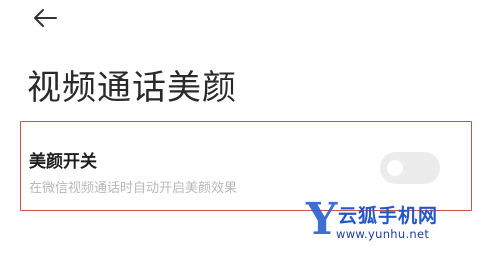 This screenshot has height=260, width=482. Describe the element at coordinates (132, 88) in the screenshot. I see `page-title: 视频通话美颜` at that location.